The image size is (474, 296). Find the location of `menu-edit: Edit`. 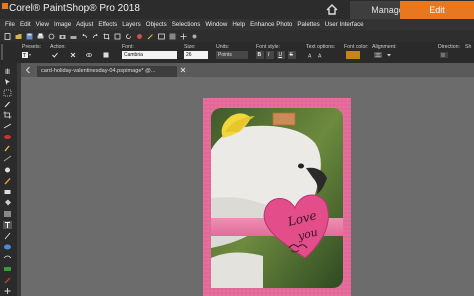

menu-edit: Edit is located at coordinates (25, 24).